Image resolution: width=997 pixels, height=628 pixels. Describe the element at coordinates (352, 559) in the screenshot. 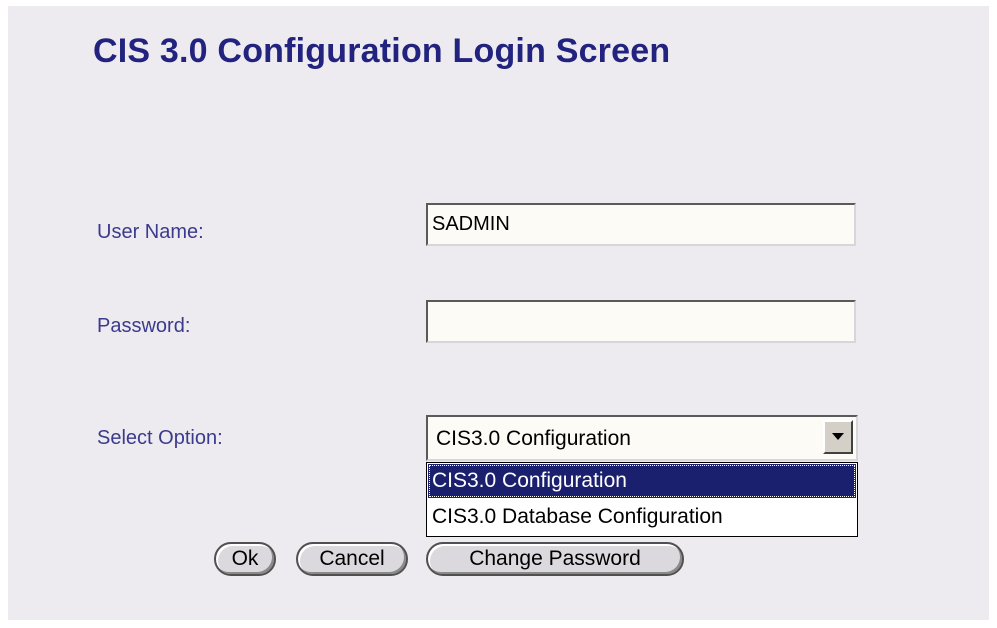

I see `cancel-button: Cancel` at that location.